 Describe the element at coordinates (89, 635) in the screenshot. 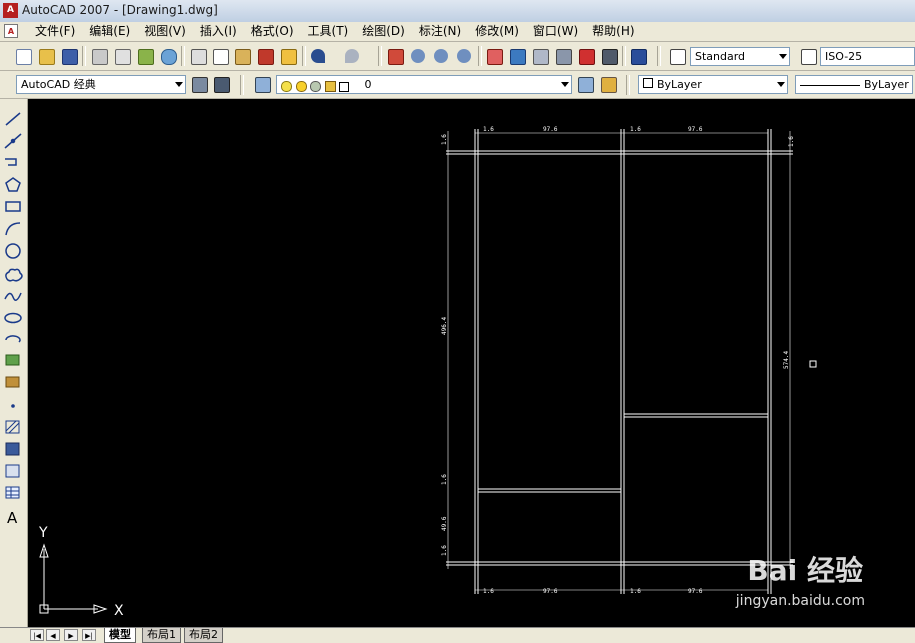

I see `last-tab-icon: ▶|` at that location.